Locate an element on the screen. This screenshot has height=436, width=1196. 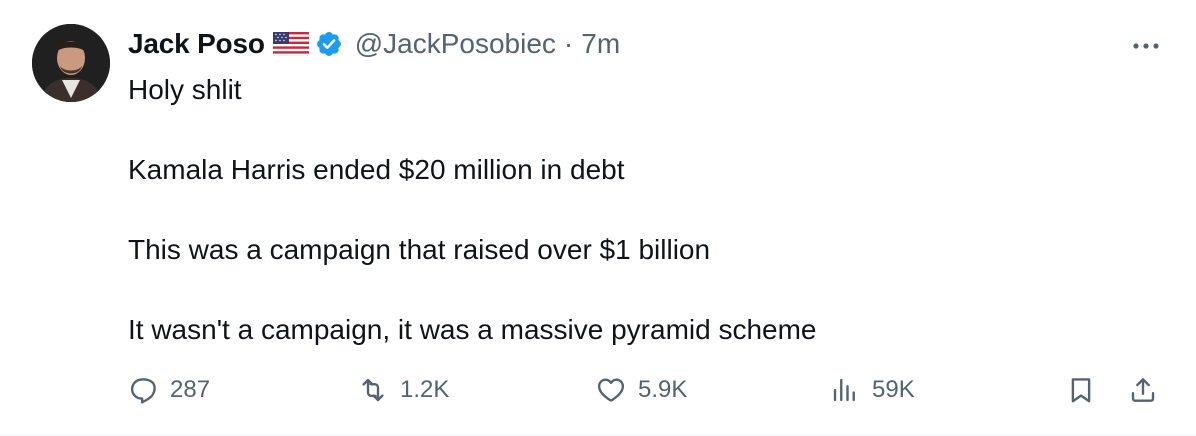
share-icon is located at coordinates (1143, 390).